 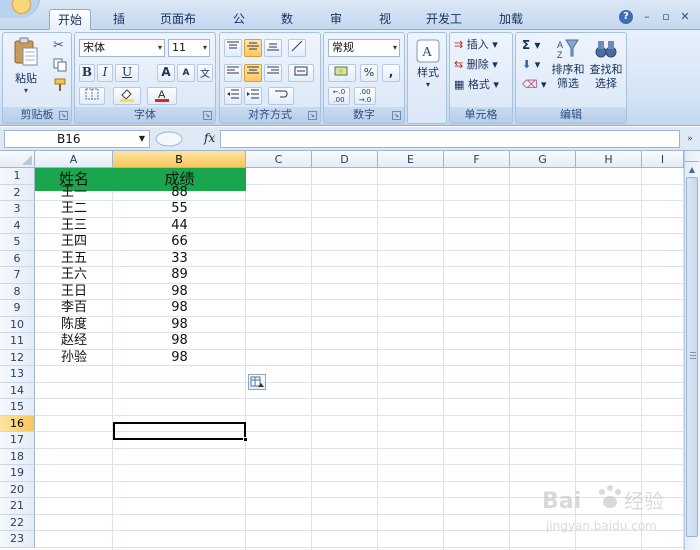 What do you see at coordinates (74, 308) in the screenshot?
I see `cell-name: 李百` at bounding box center [74, 308].